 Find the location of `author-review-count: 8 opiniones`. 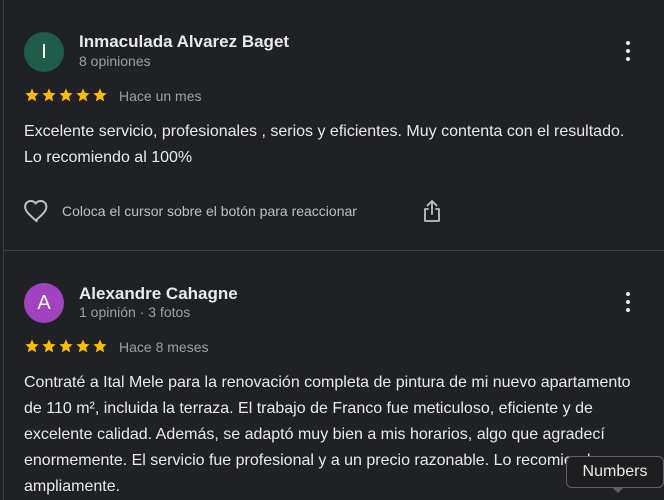

author-review-count: 8 opiniones is located at coordinates (115, 61).